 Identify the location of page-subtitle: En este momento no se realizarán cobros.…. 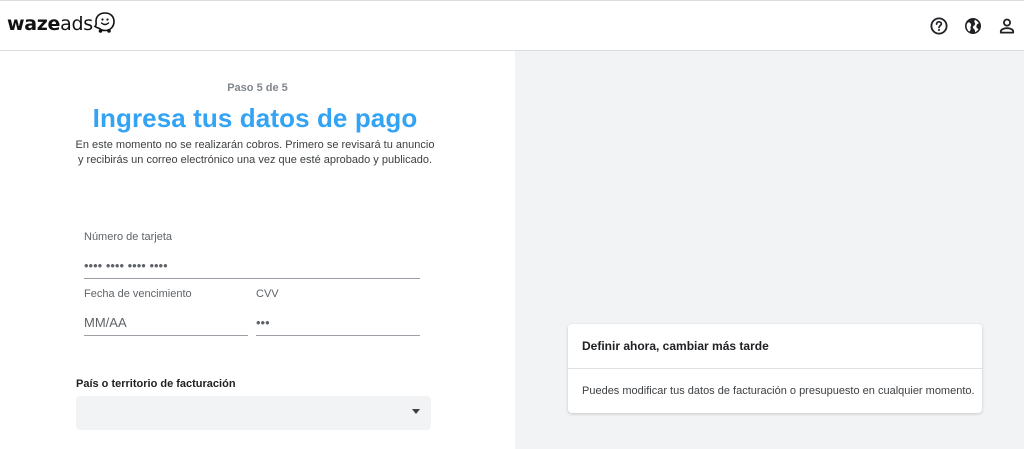
(255, 152).